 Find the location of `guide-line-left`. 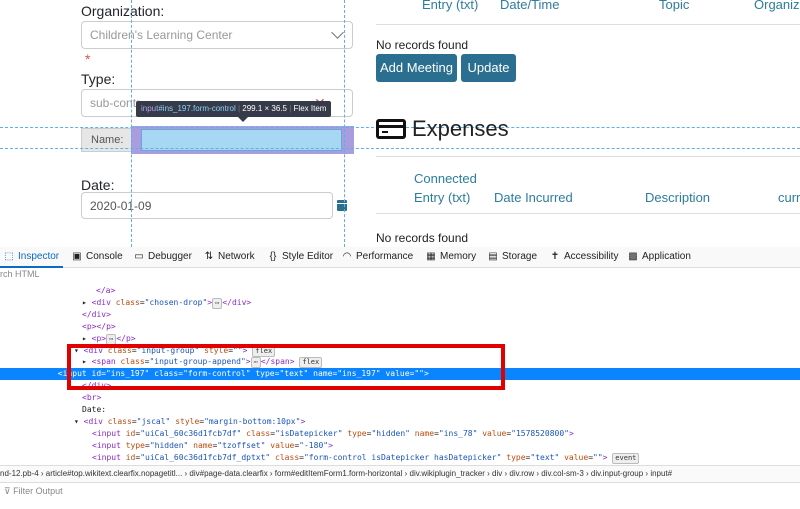

guide-line-left is located at coordinates (131, 123).